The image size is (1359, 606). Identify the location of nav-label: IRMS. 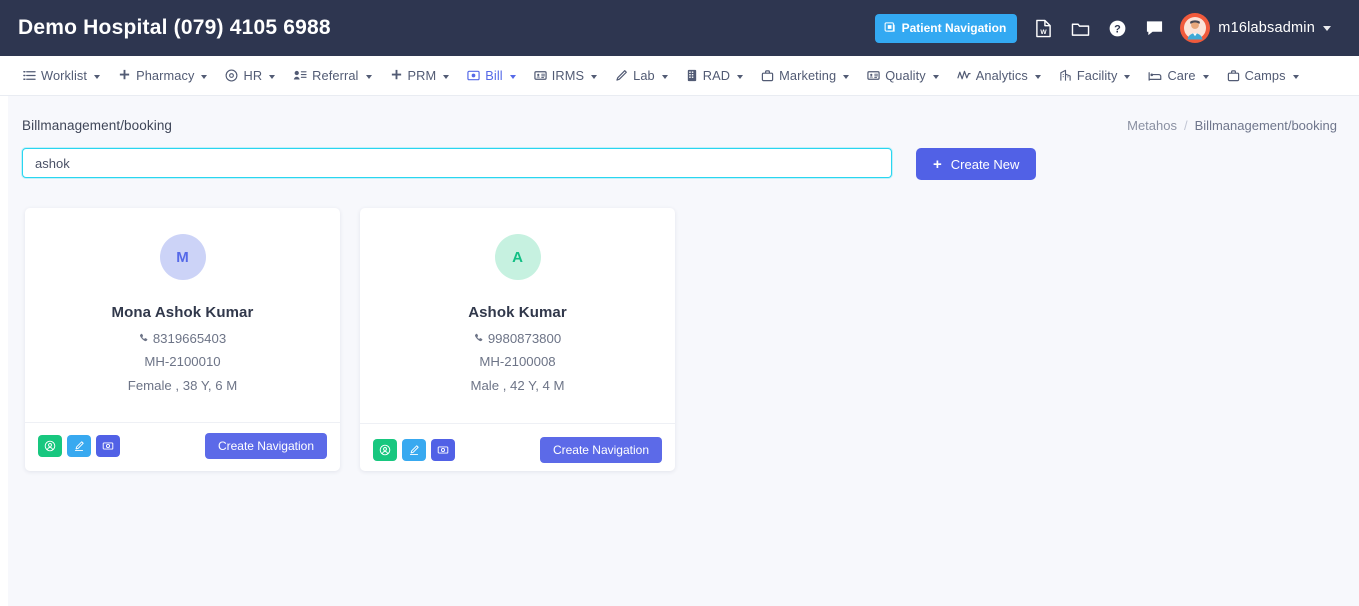
(568, 75).